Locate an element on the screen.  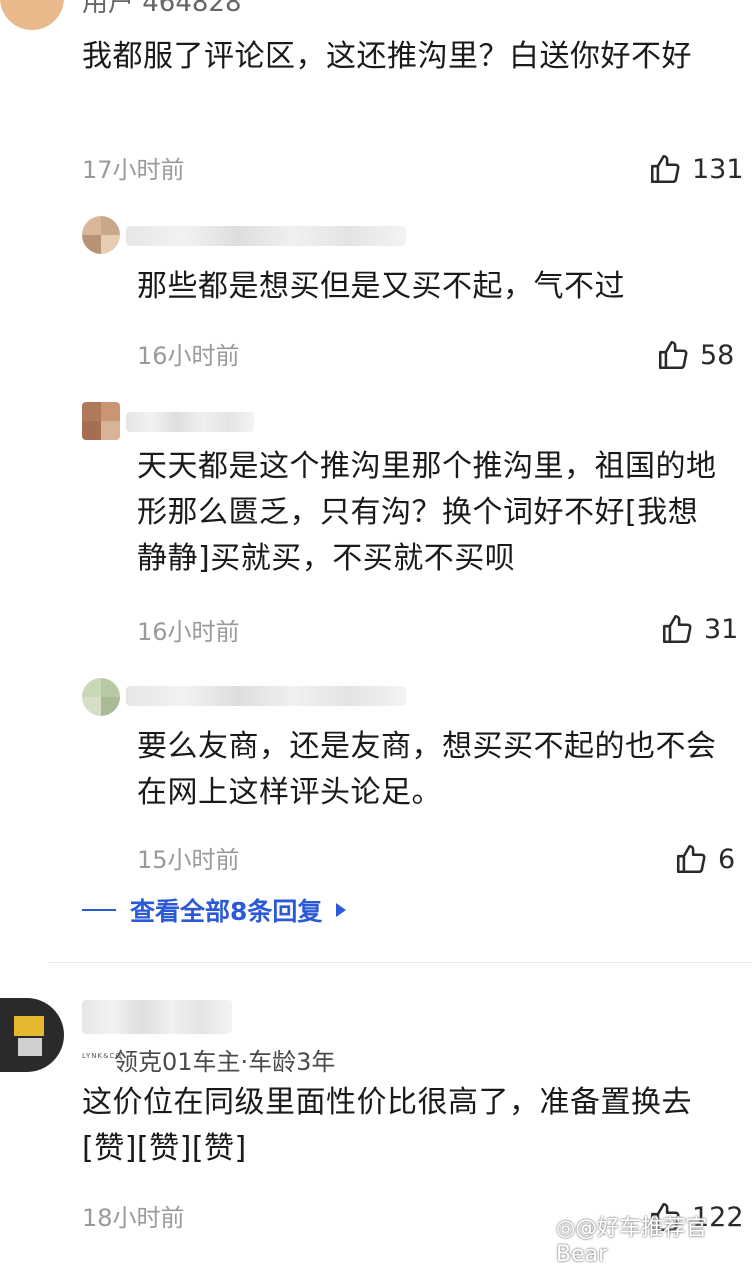
top-comment-text: 我都服了评论区，这还推沟里？白送你好不好 is located at coordinates (387, 56).